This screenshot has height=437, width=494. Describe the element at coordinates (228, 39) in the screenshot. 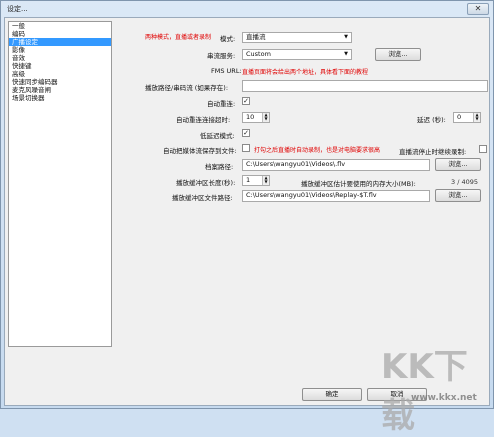

I see `mode-label: 模式:` at that location.